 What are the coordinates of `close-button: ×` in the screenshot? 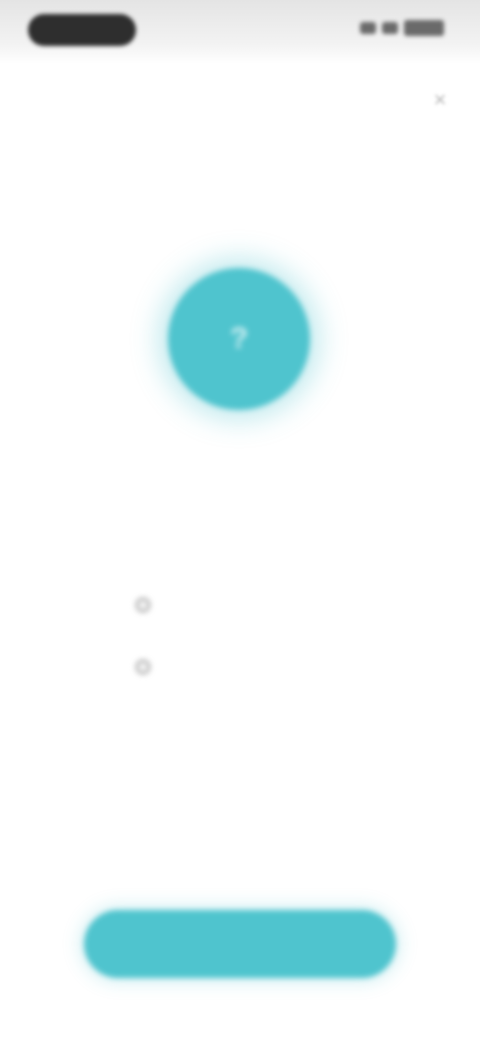 It's located at (440, 100).